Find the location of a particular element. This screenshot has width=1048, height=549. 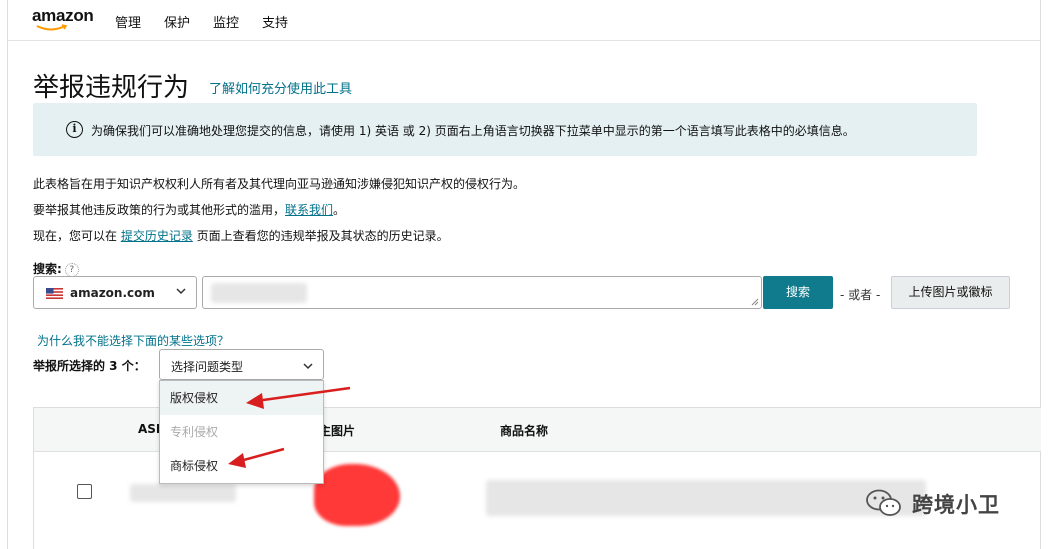

history-text: 现在，您可以在 is located at coordinates (77, 236).